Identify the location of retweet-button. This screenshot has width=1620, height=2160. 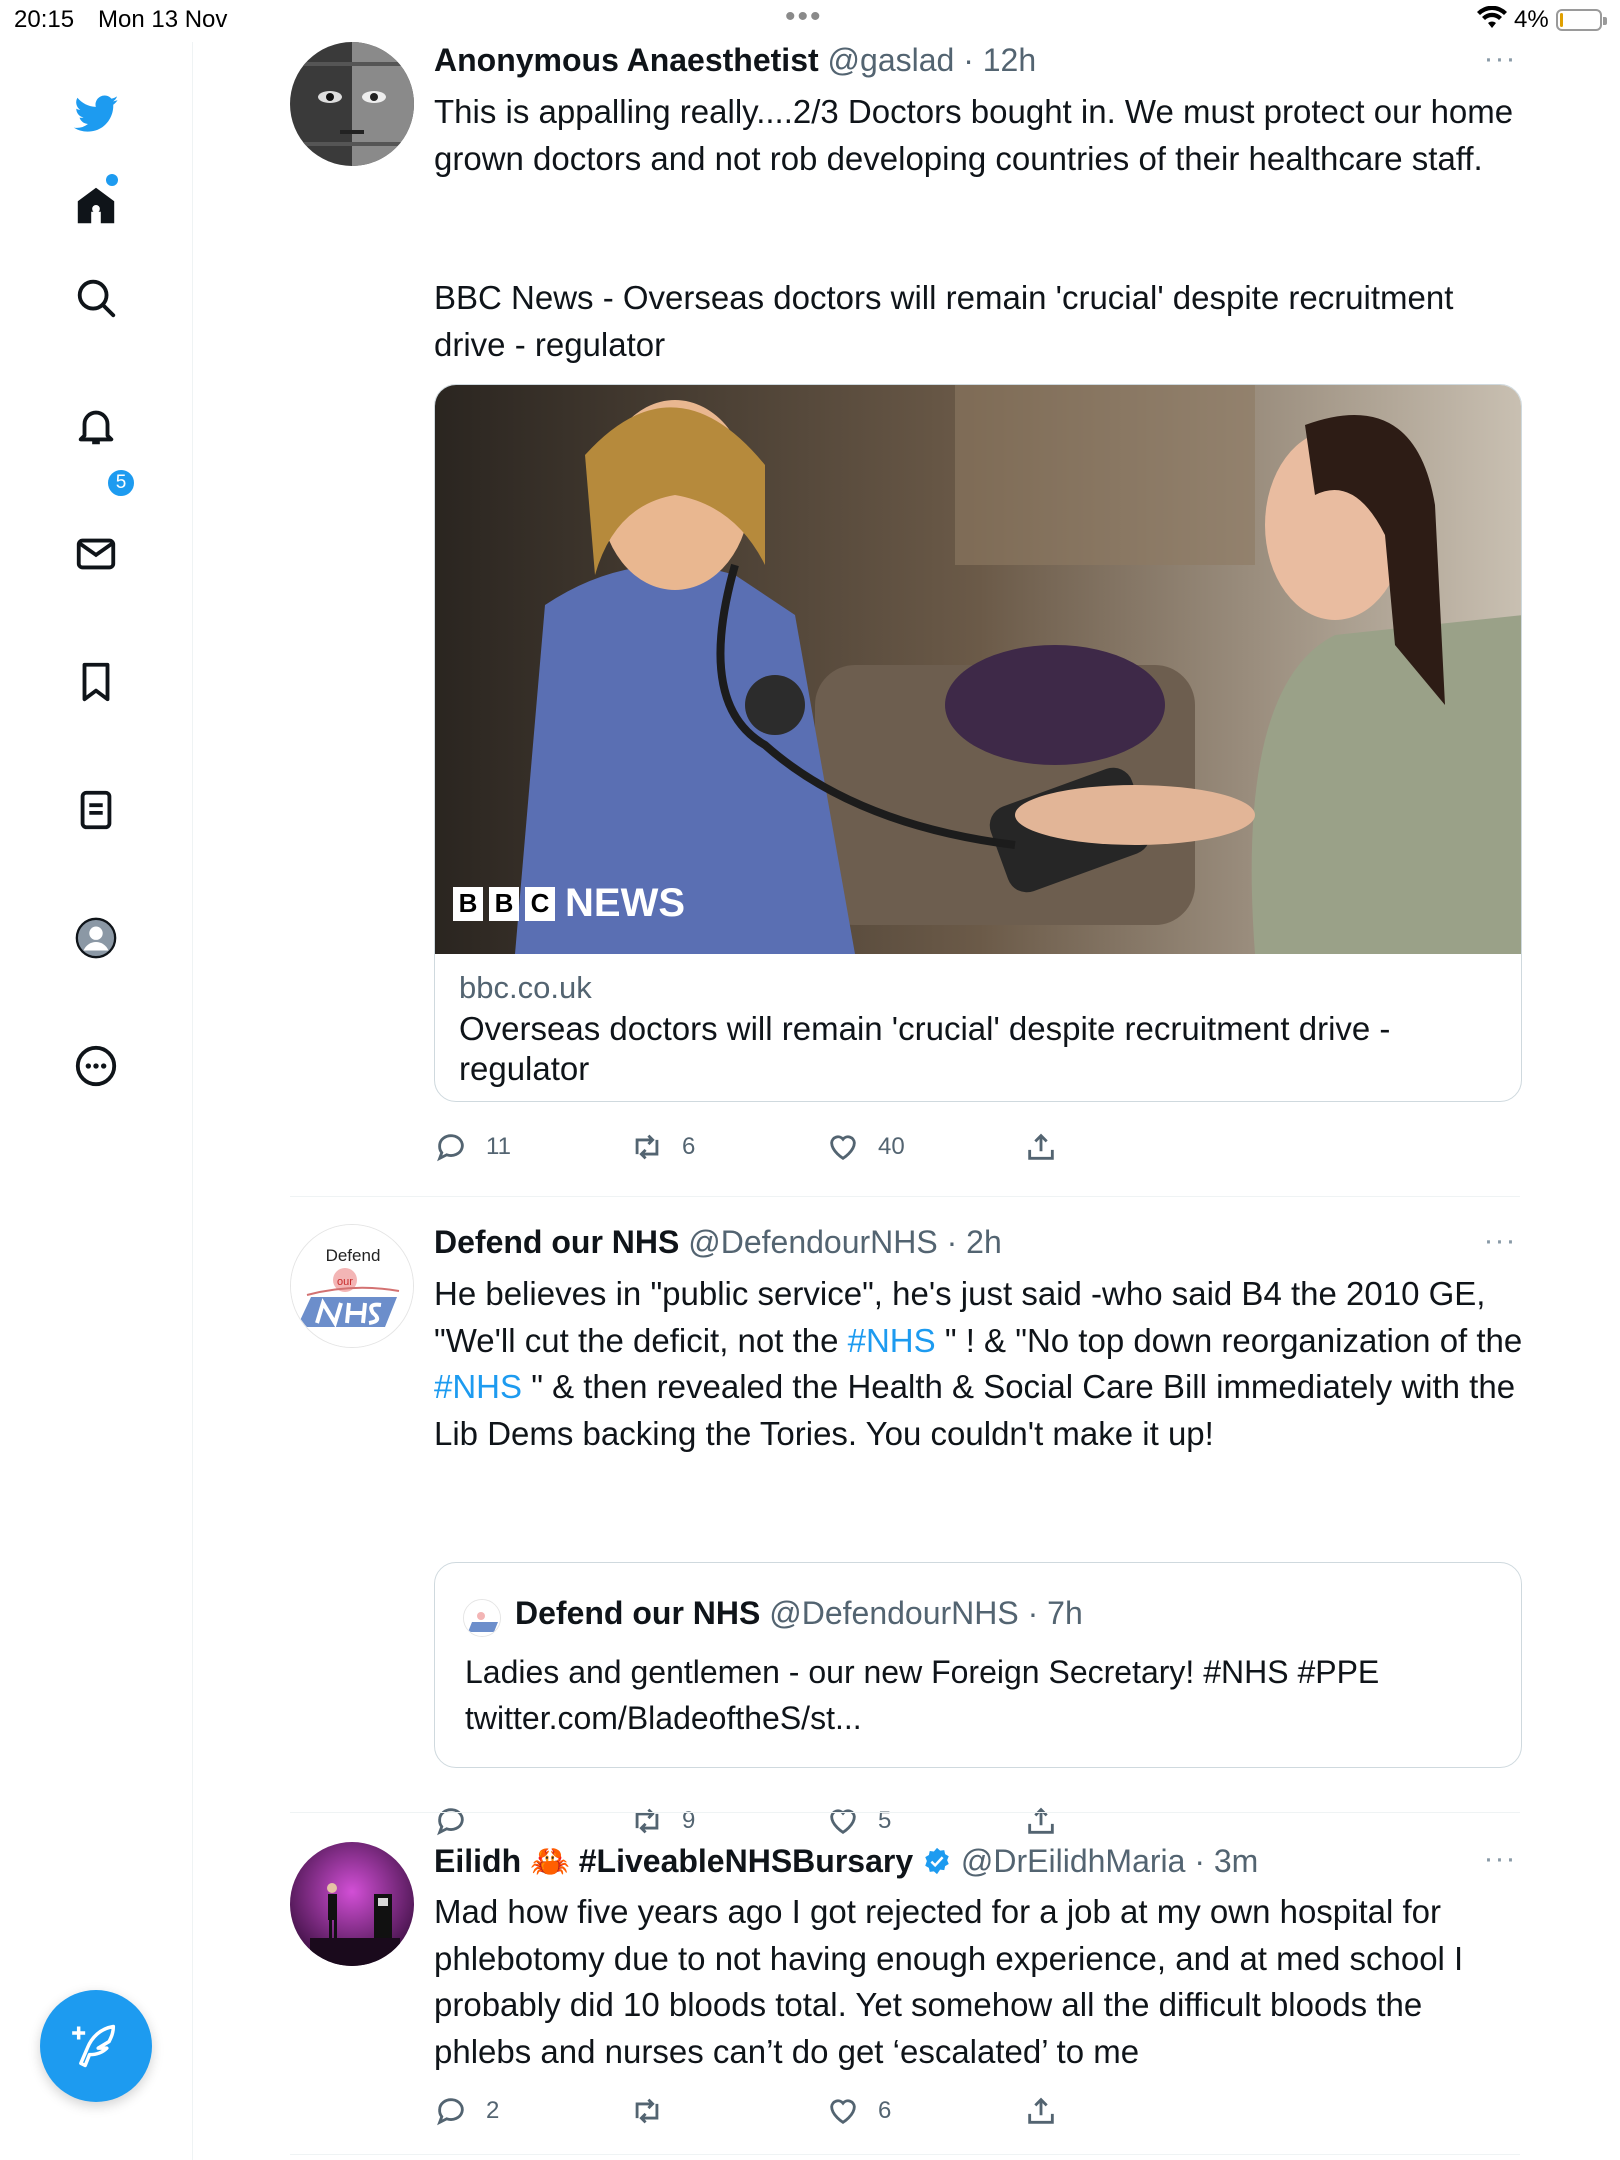
(656, 2111).